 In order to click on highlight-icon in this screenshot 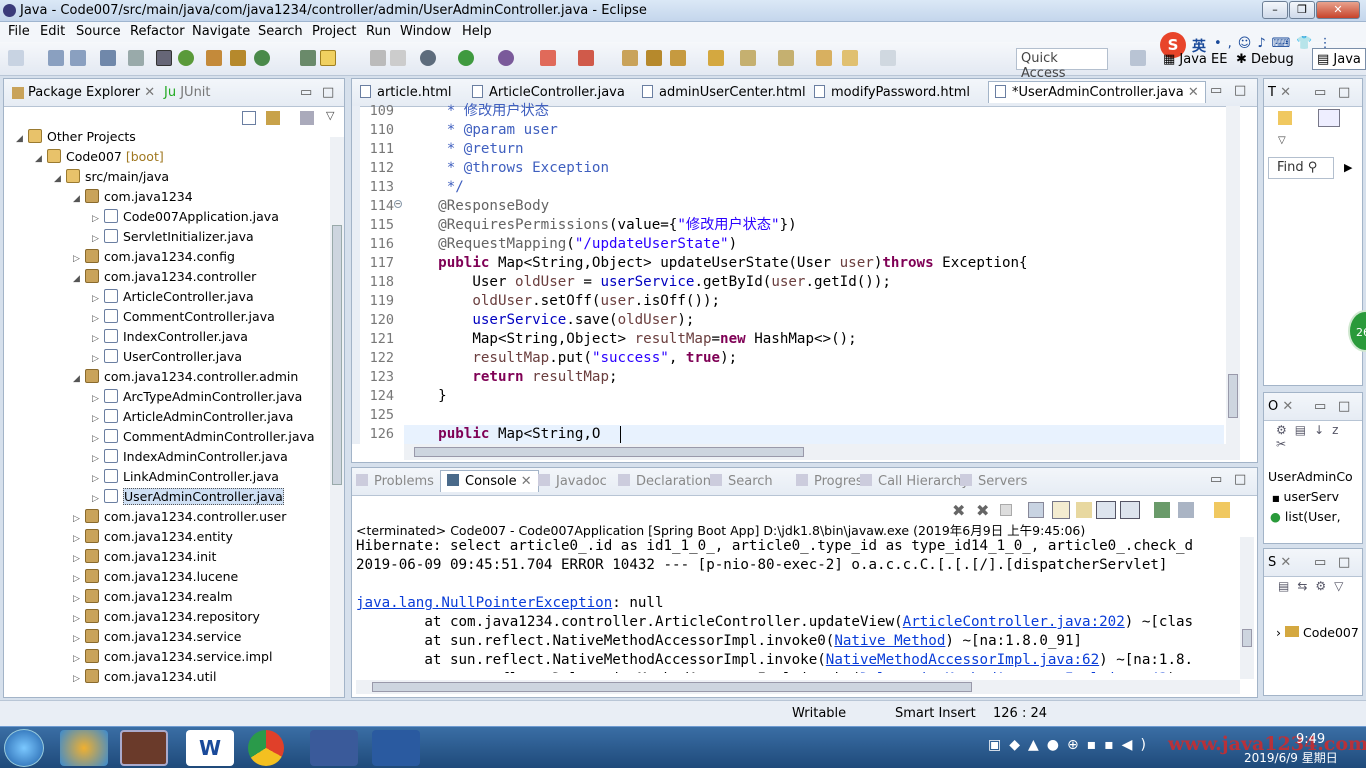, I will do `click(328, 58)`.